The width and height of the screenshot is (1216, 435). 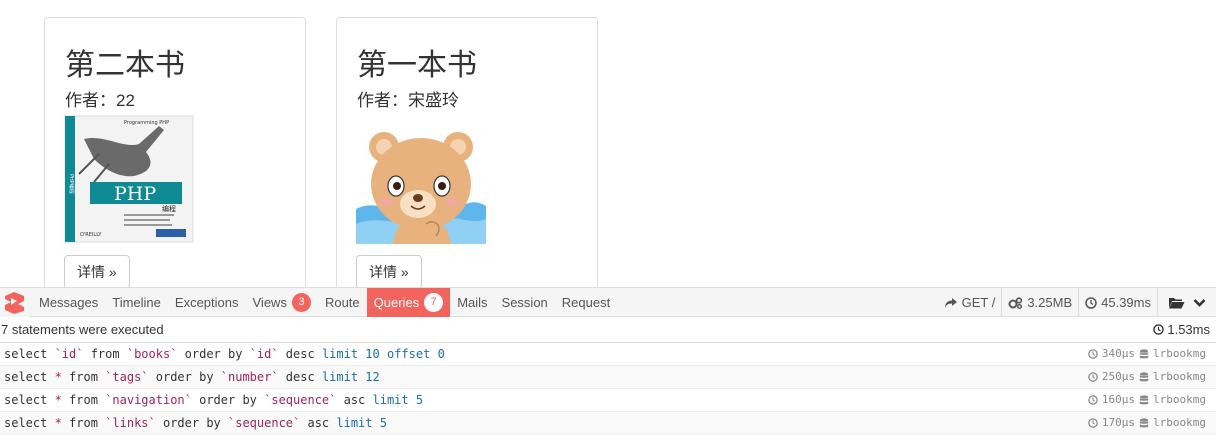 What do you see at coordinates (135, 194) in the screenshot?
I see `cover-title-php: PHP` at bounding box center [135, 194].